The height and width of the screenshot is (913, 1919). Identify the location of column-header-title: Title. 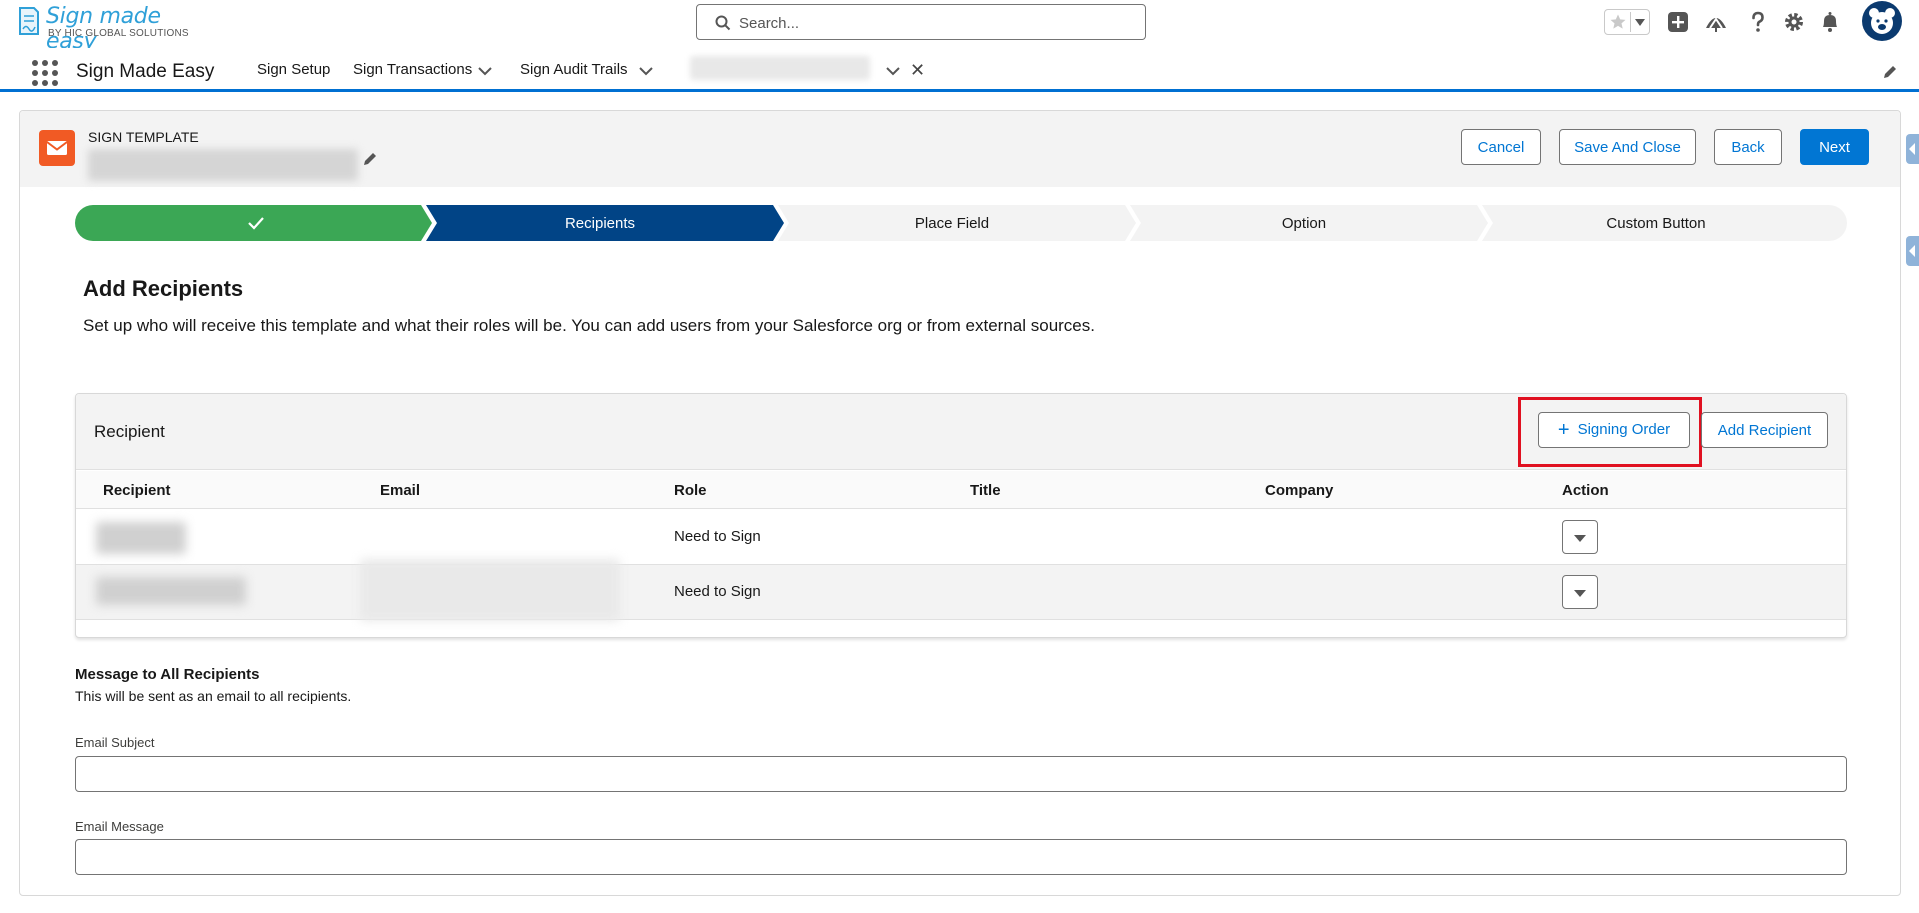
(985, 490).